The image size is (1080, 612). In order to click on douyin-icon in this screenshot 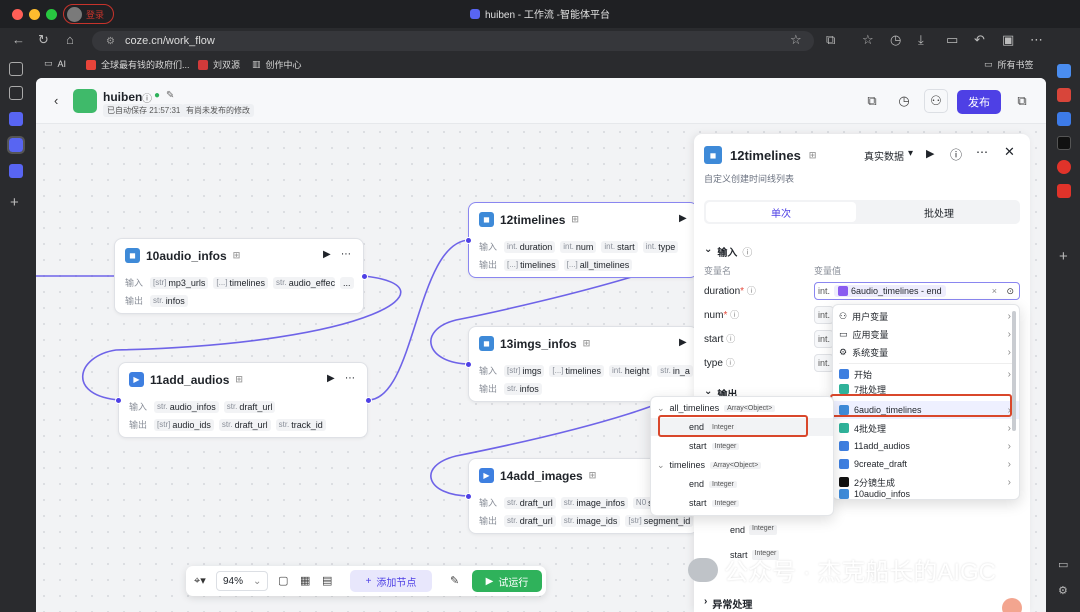, I will do `click(1064, 143)`.